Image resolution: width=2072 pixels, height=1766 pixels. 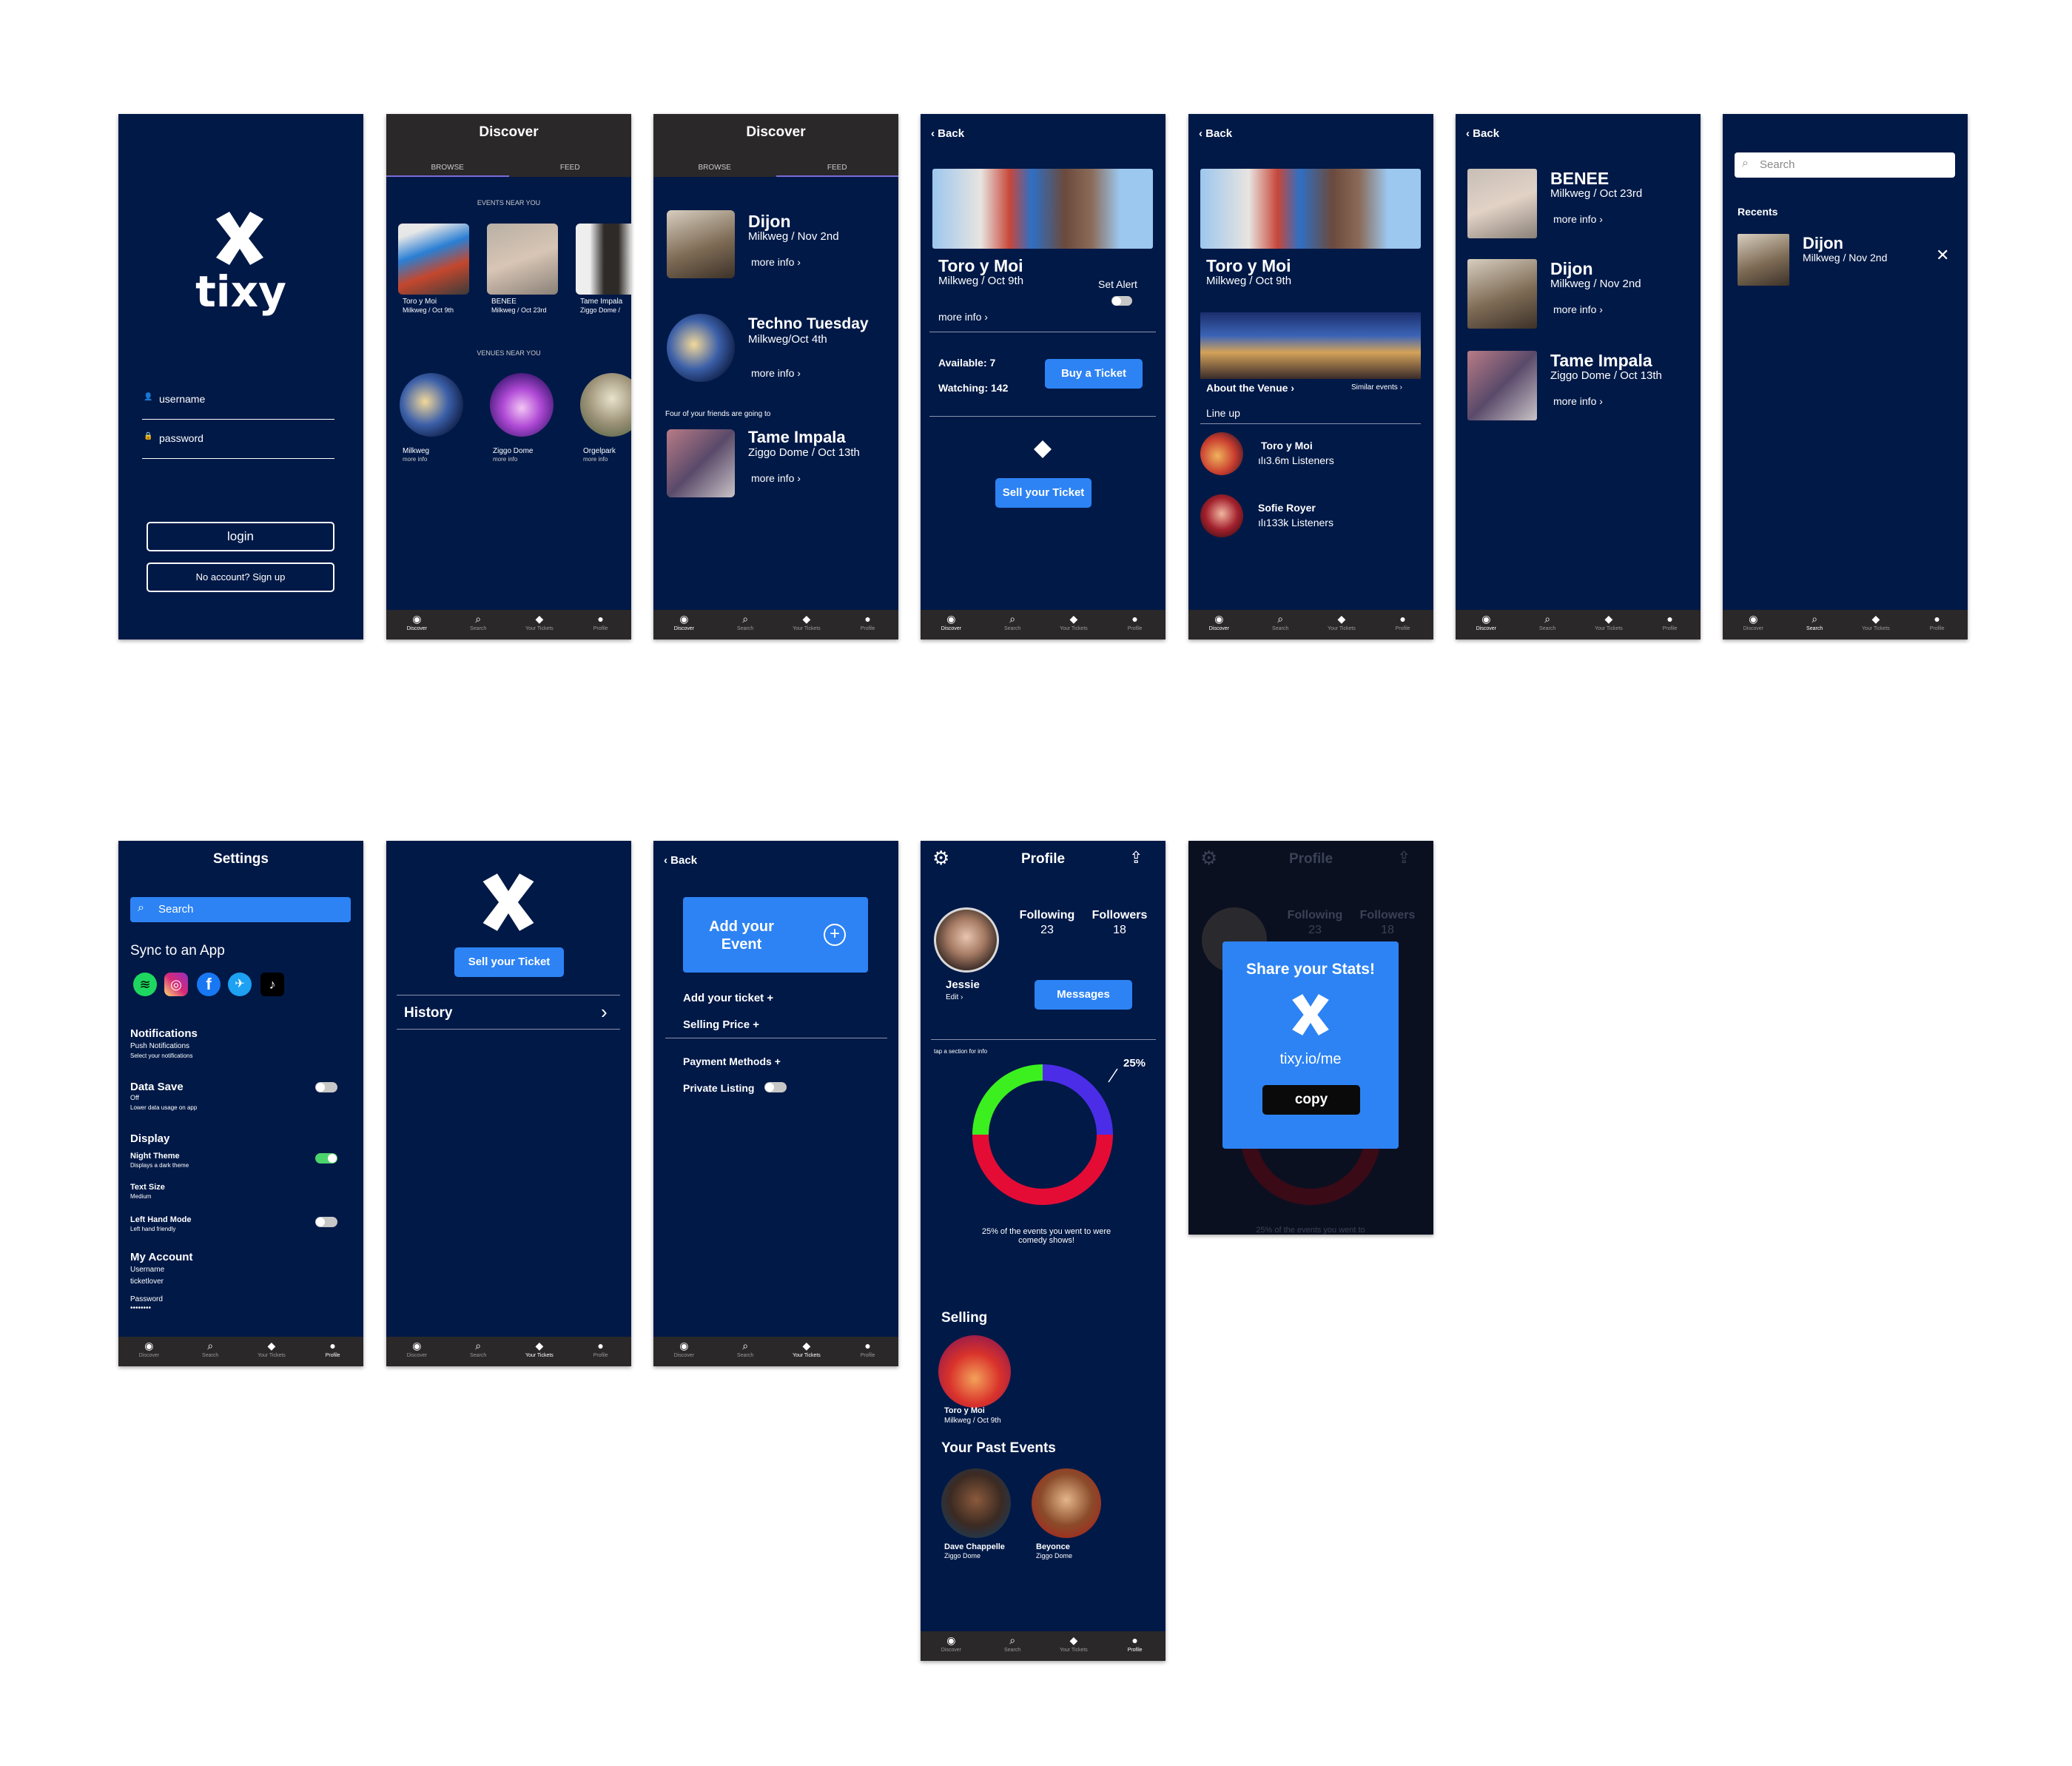 I want to click on login-button: login, so click(x=240, y=536).